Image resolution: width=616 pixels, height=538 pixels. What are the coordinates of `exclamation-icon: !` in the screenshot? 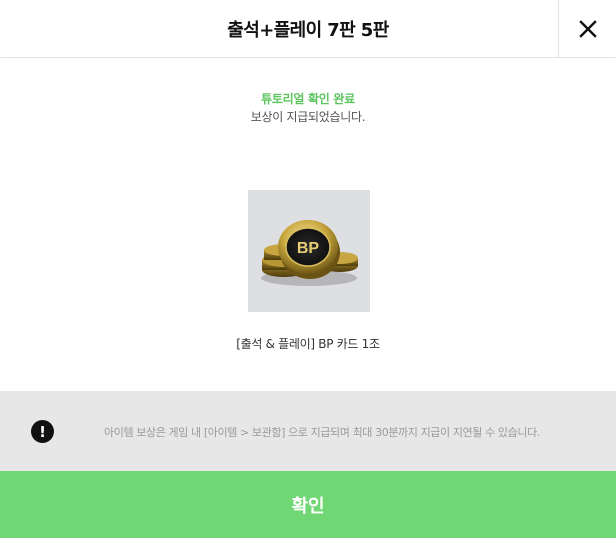 It's located at (42, 431).